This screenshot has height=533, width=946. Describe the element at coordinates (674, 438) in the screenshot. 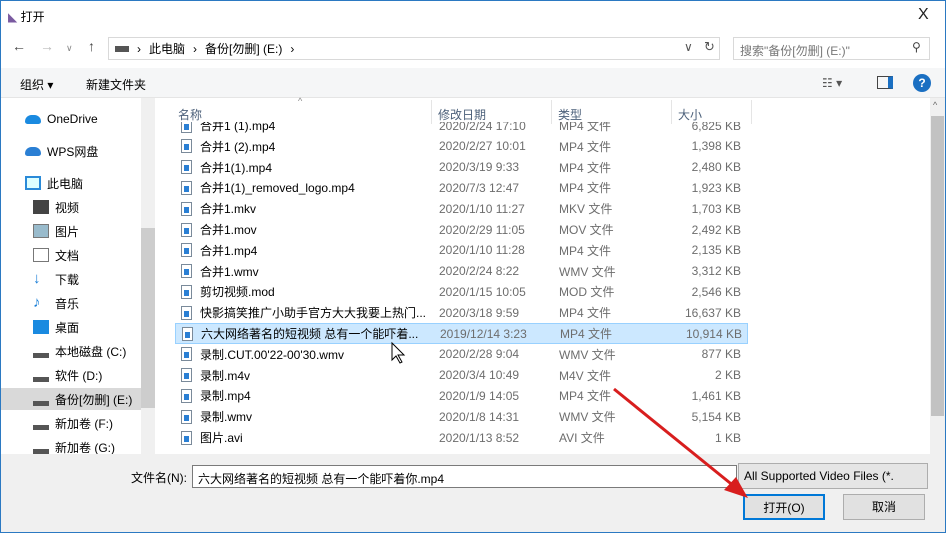

I see `arrow-shaft` at that location.